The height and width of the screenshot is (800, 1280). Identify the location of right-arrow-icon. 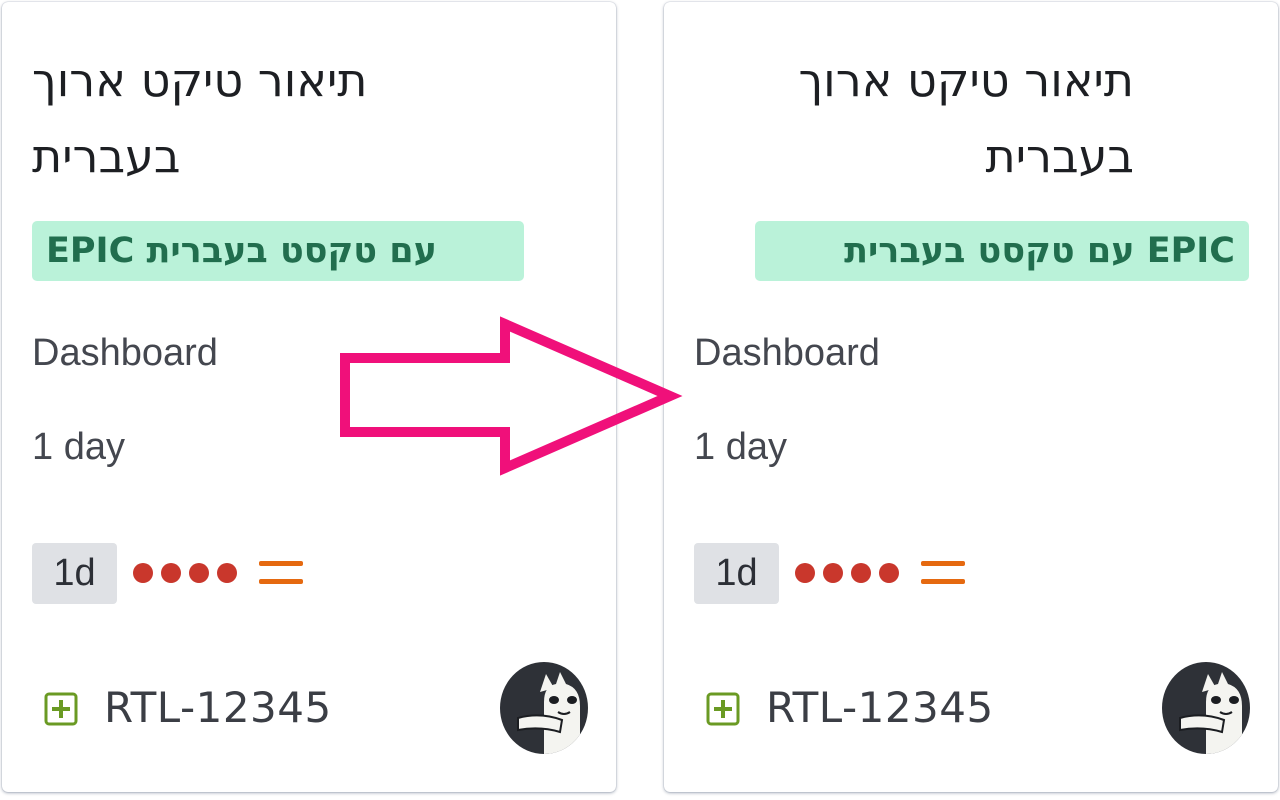
(511, 396).